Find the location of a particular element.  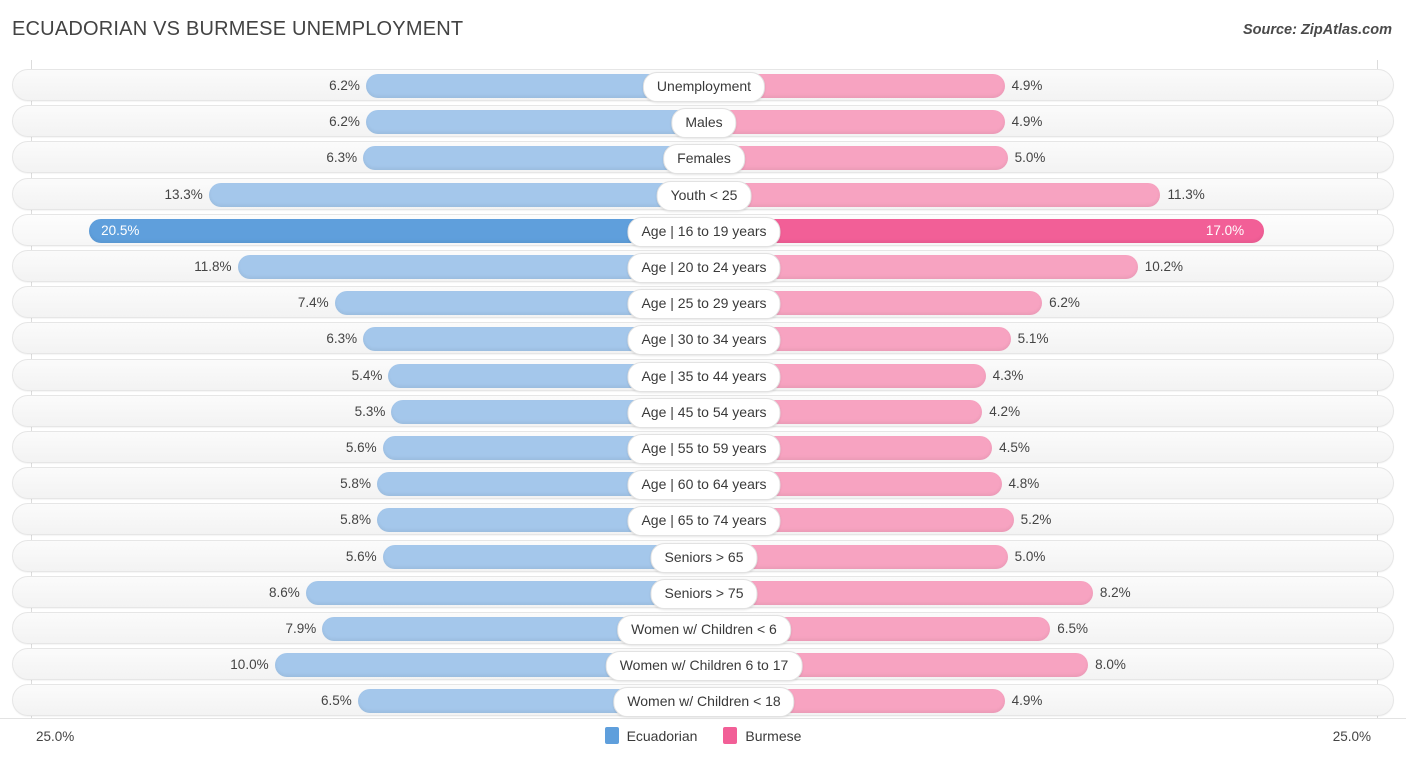

category-label-pill: Females is located at coordinates (704, 159).